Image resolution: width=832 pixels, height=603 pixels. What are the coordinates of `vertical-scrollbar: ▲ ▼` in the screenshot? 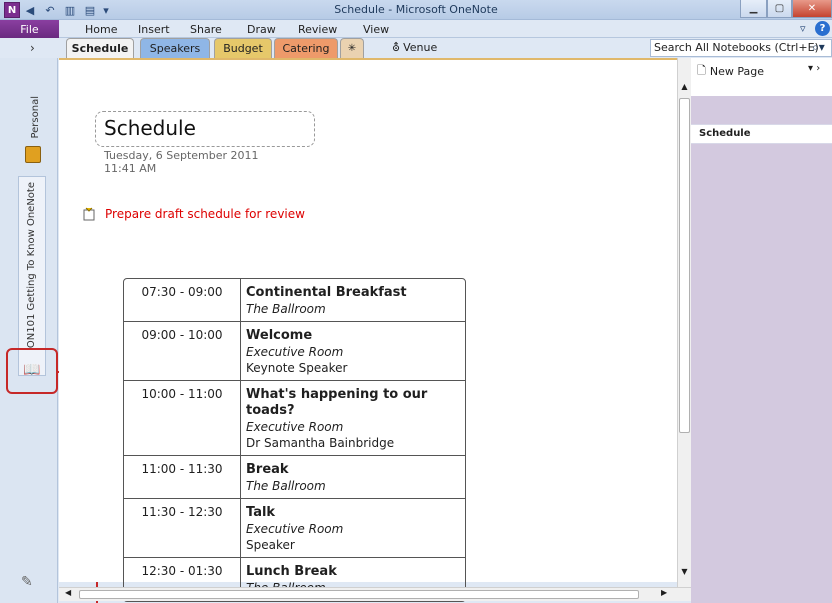 It's located at (684, 323).